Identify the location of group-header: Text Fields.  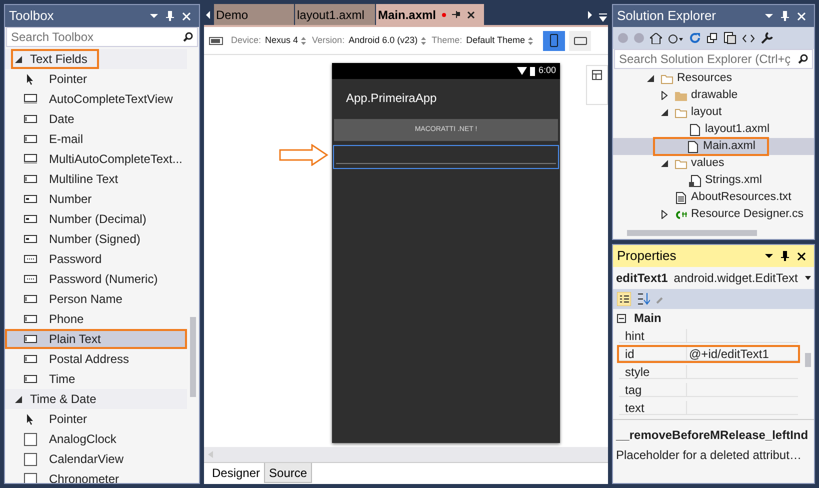
(96, 59).